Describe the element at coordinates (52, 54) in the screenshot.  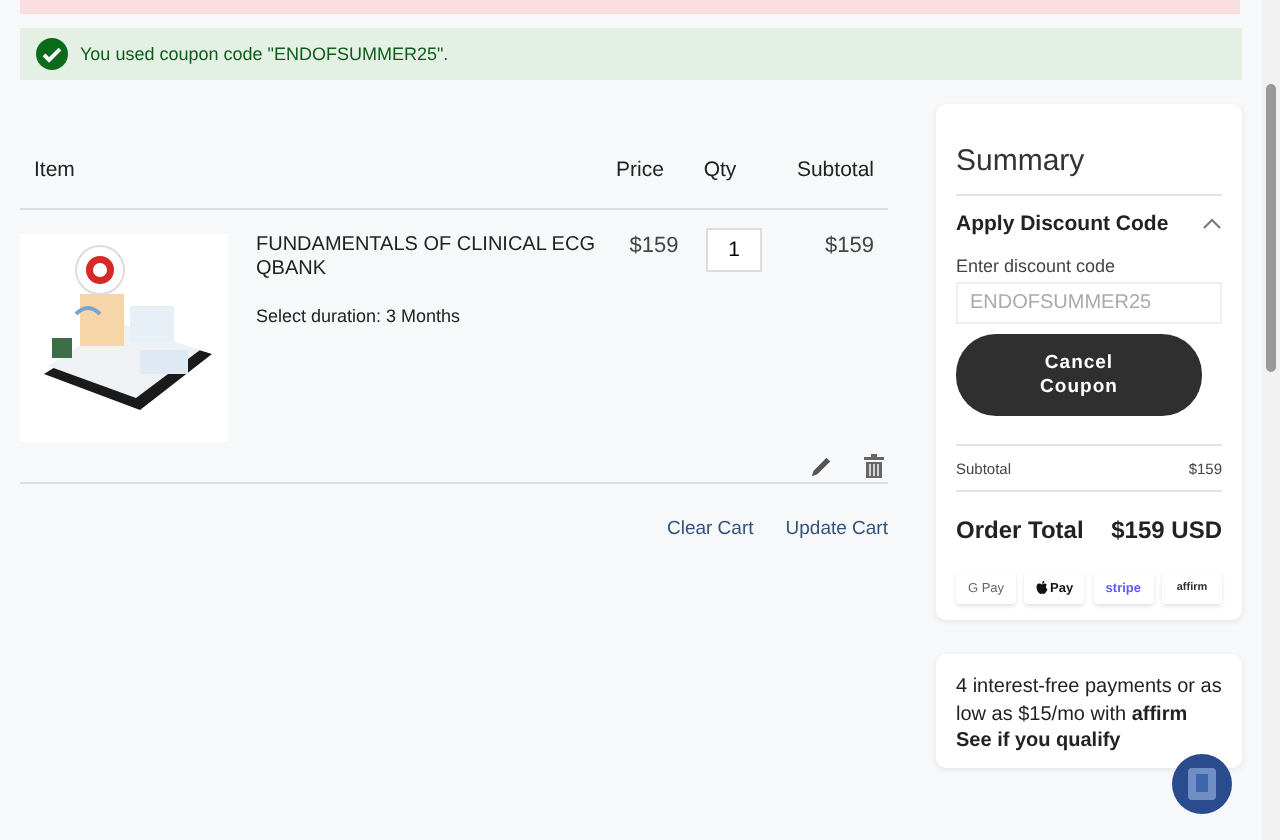
I see `checkmark-icon` at that location.